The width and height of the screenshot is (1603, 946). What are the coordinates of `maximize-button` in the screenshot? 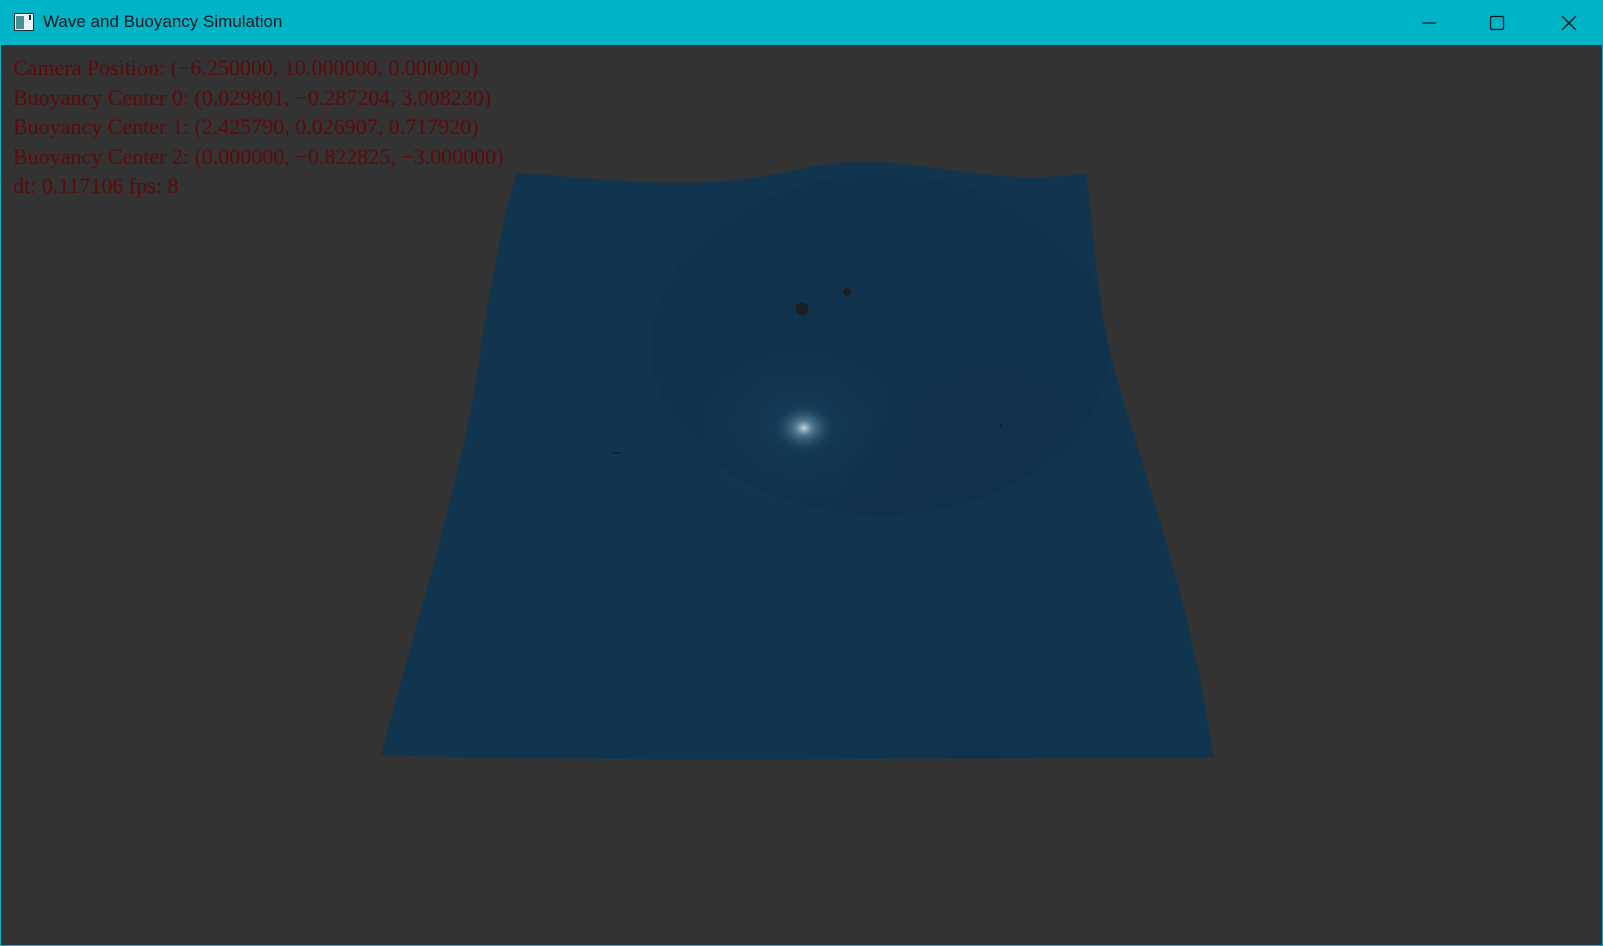 It's located at (1497, 23).